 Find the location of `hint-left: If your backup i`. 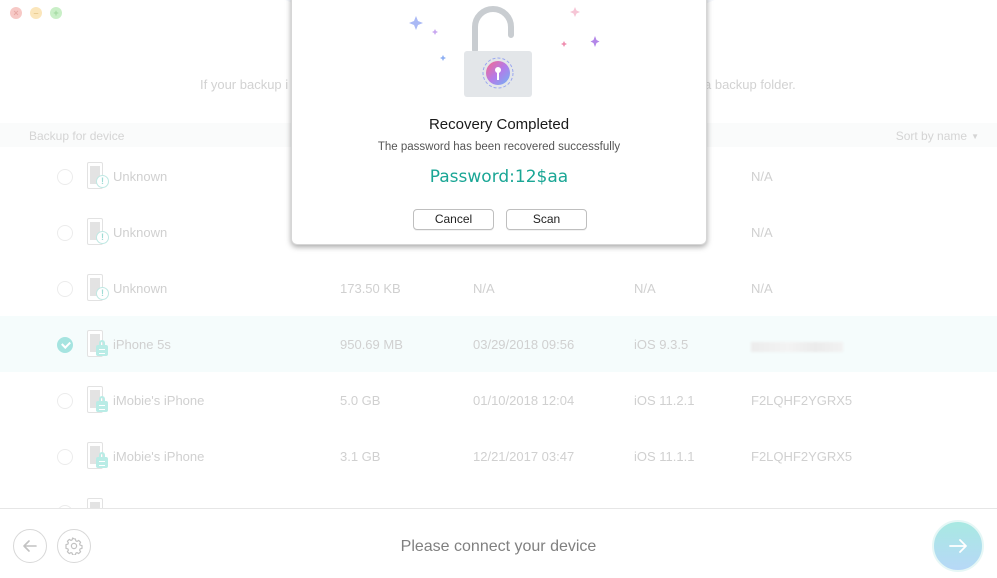

hint-left: If your backup i is located at coordinates (244, 84).